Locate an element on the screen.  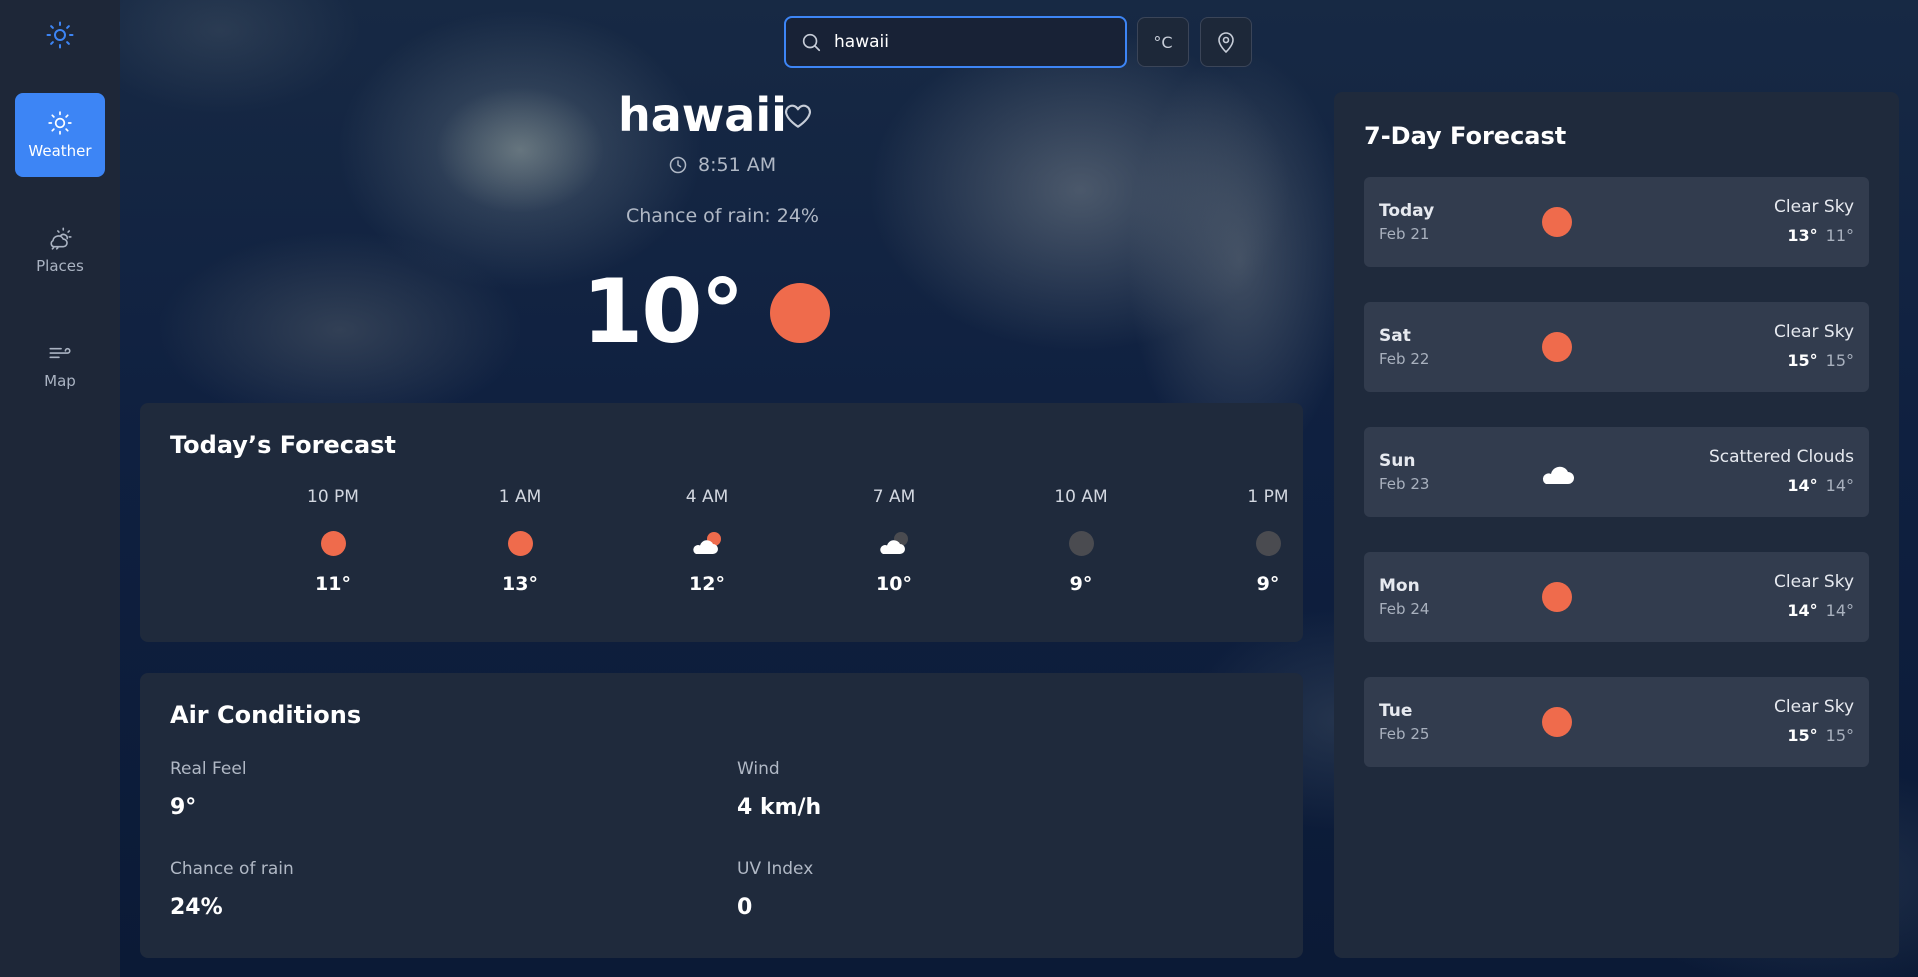
unit-toggle-button: °C is located at coordinates (1163, 42).